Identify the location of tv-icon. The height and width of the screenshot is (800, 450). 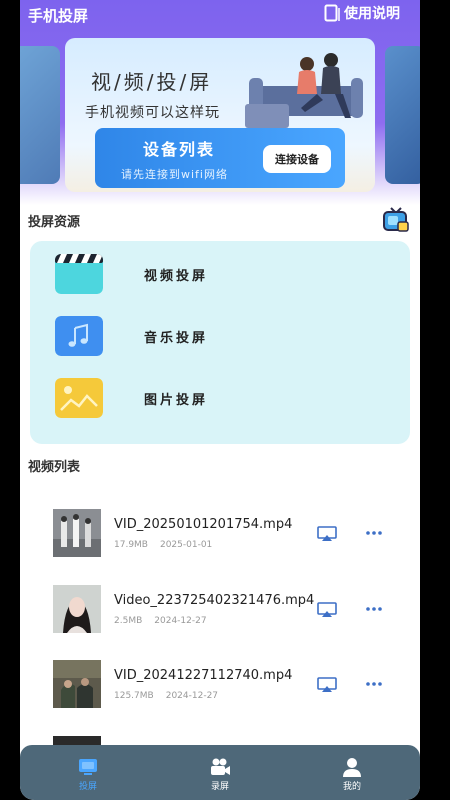
(396, 219).